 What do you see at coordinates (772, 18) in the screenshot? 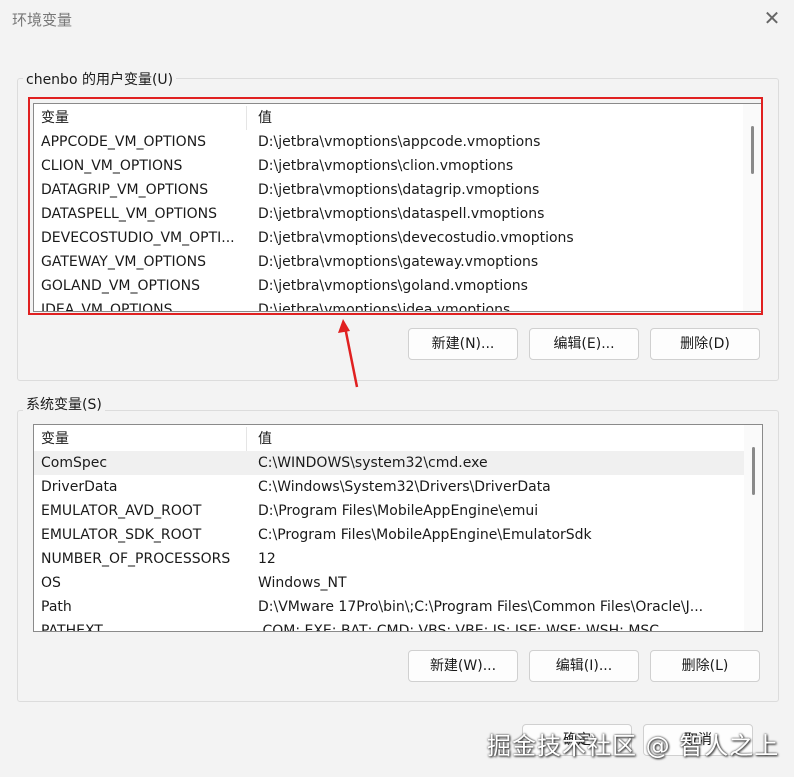
I see `close-icon: ✕` at bounding box center [772, 18].